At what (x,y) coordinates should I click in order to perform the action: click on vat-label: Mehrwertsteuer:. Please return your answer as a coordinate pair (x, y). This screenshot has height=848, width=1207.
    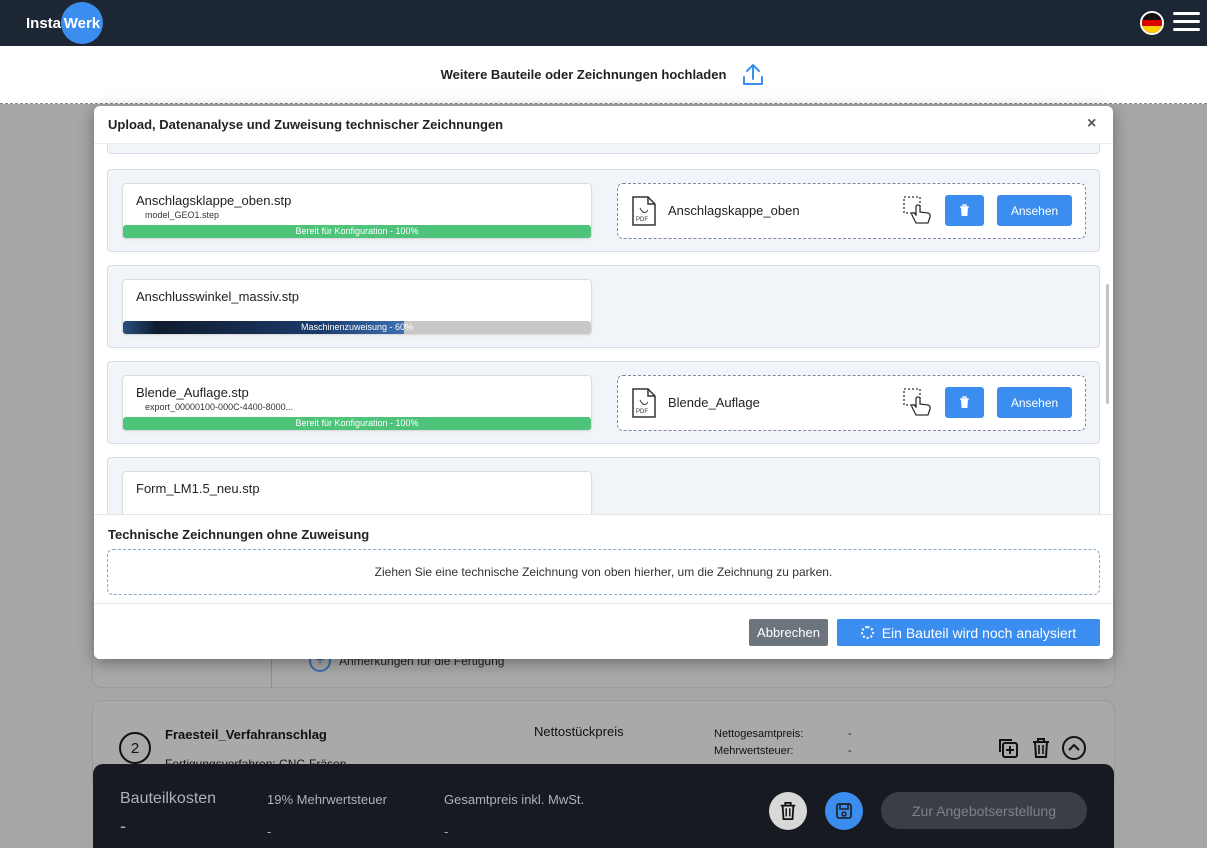
    Looking at the image, I should click on (754, 751).